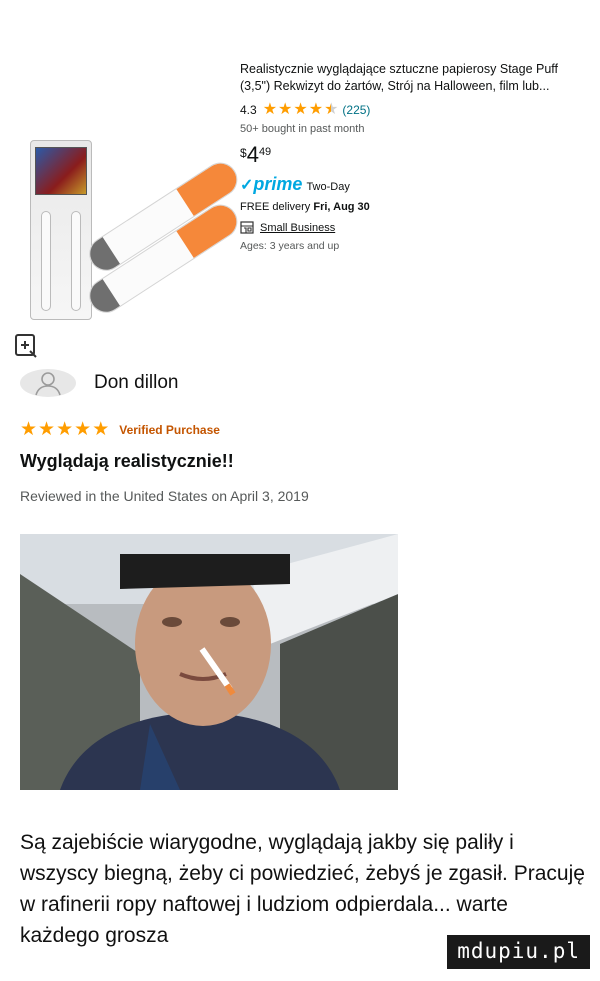 Image resolution: width=600 pixels, height=981 pixels. I want to click on package-label, so click(61, 171).